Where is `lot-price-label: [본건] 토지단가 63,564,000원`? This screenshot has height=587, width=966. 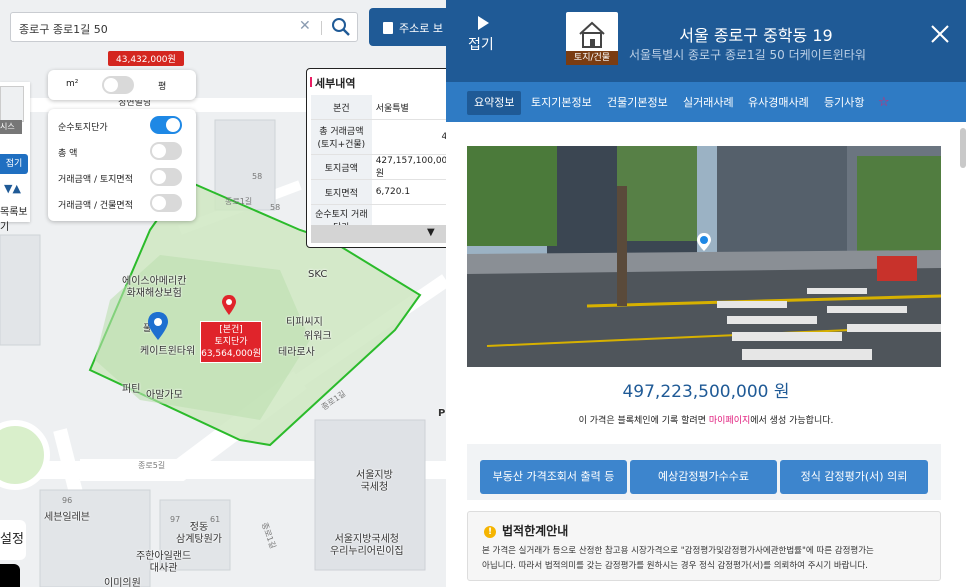 lot-price-label: [본건] 토지단가 63,564,000원 is located at coordinates (231, 342).